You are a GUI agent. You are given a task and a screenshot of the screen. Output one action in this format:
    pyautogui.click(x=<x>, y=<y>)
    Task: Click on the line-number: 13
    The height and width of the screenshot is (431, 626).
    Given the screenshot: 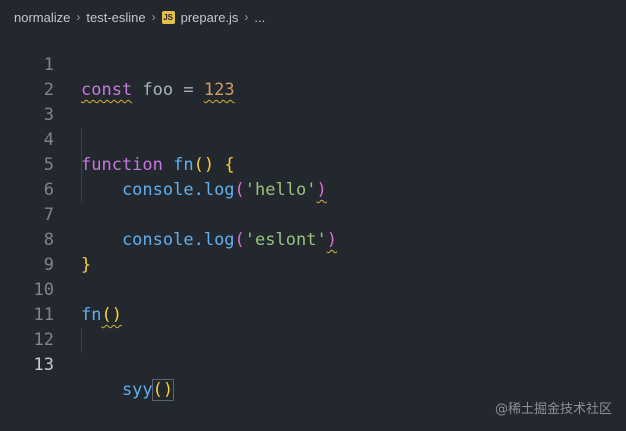 What is the action you would take?
    pyautogui.click(x=43, y=365)
    